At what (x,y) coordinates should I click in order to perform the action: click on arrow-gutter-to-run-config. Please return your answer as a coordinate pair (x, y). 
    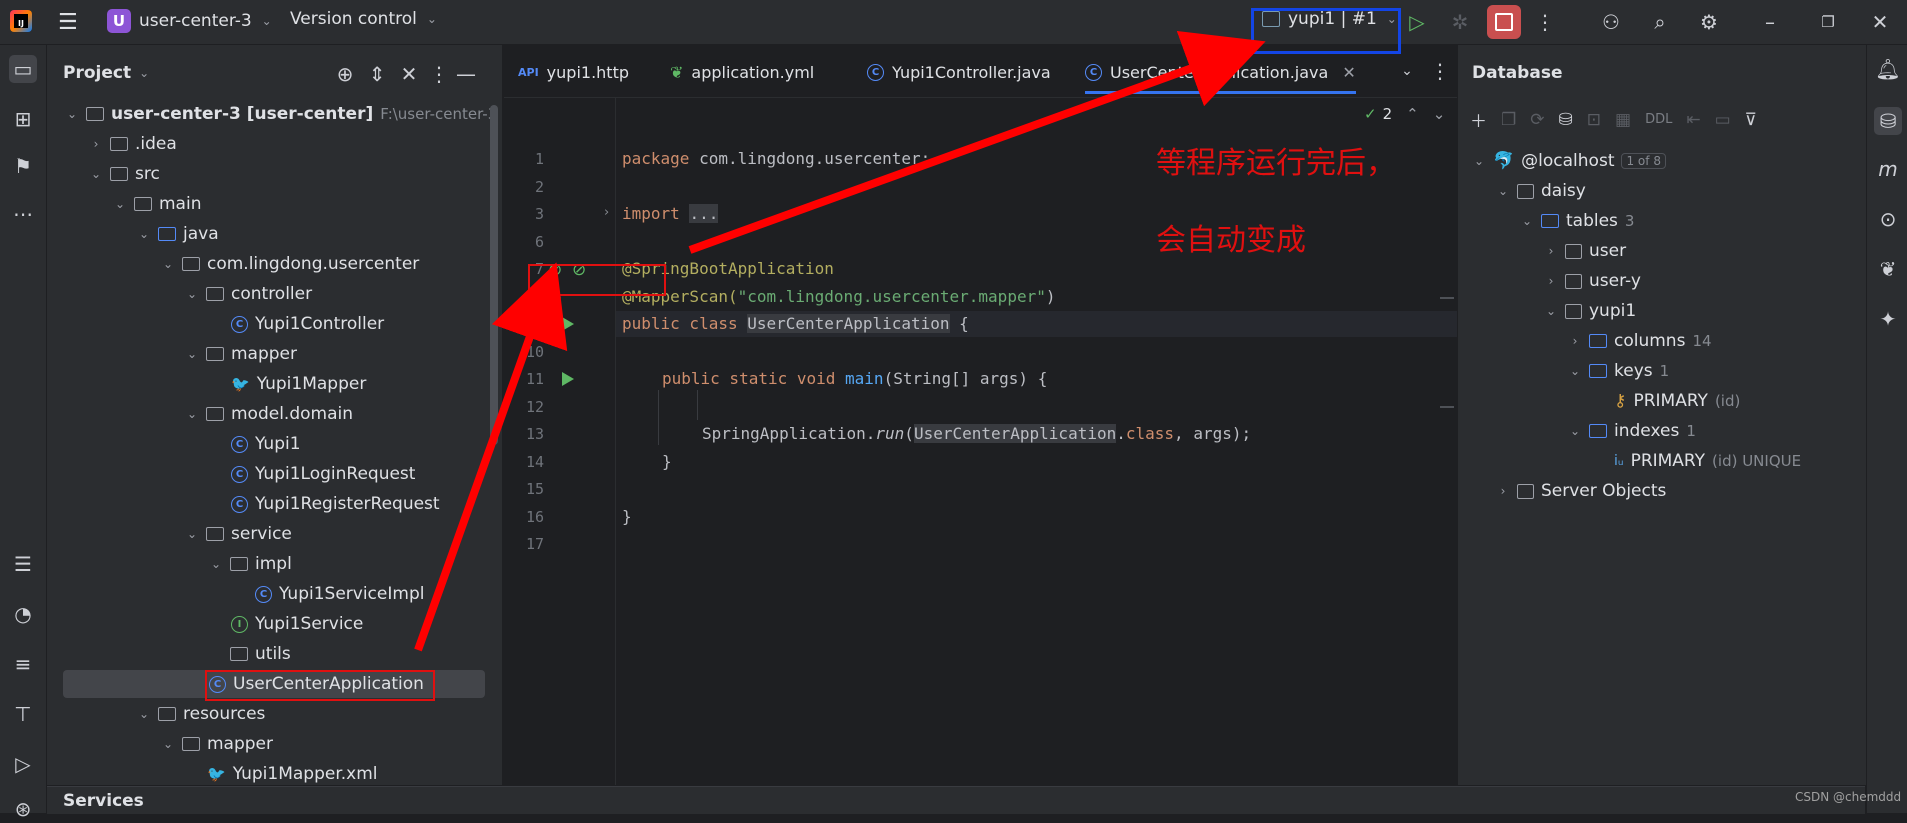
    Looking at the image, I should click on (977, 142).